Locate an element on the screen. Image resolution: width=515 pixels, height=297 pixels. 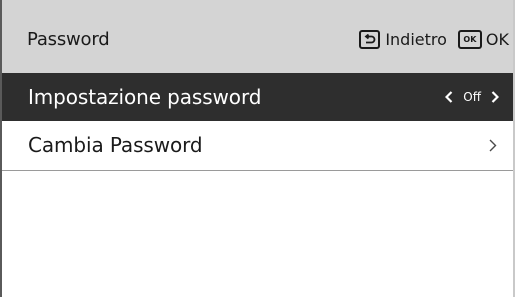
menu-item-label: Cambia Password is located at coordinates (115, 145).